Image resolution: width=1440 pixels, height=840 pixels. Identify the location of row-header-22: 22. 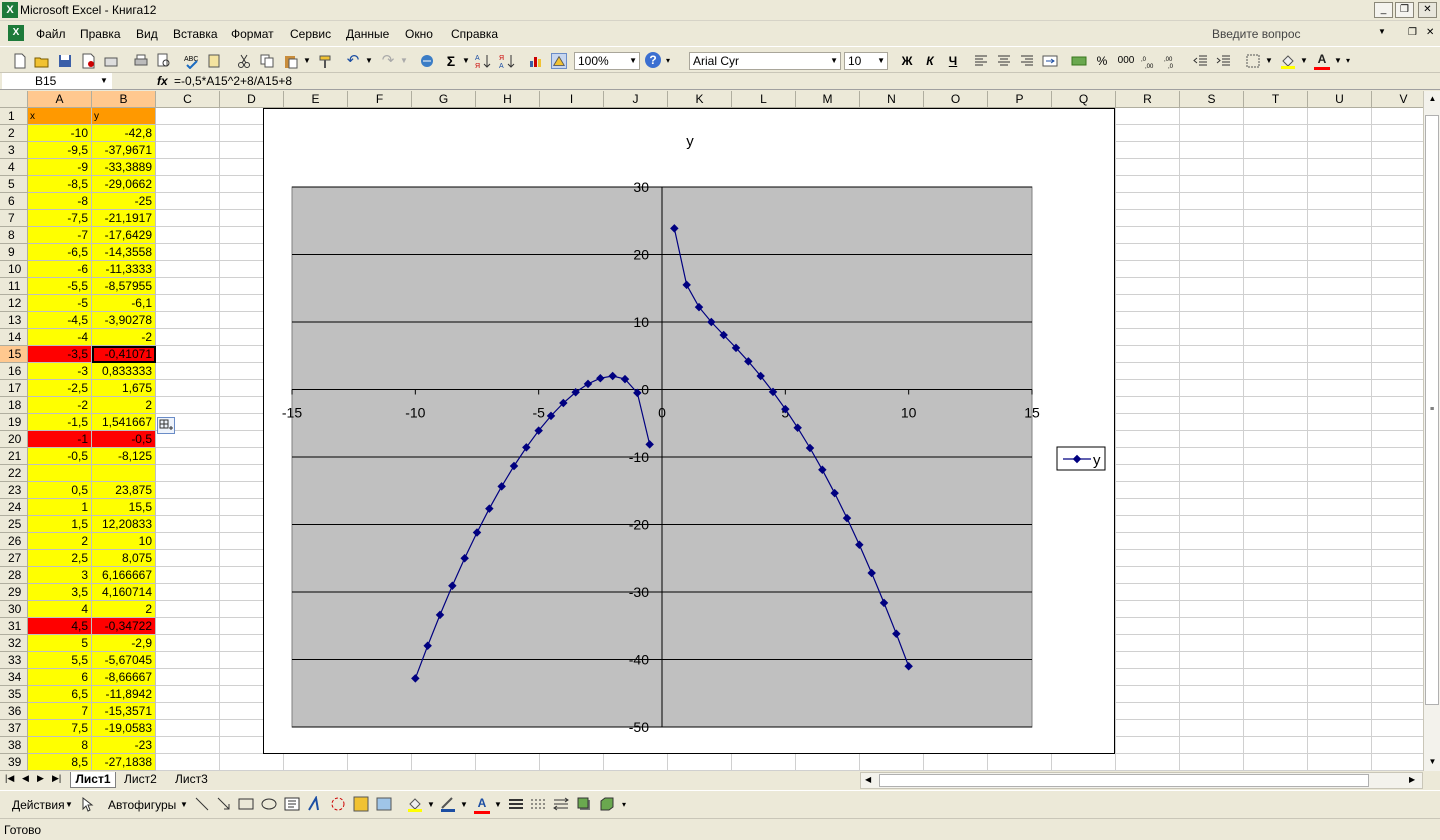
(14, 473).